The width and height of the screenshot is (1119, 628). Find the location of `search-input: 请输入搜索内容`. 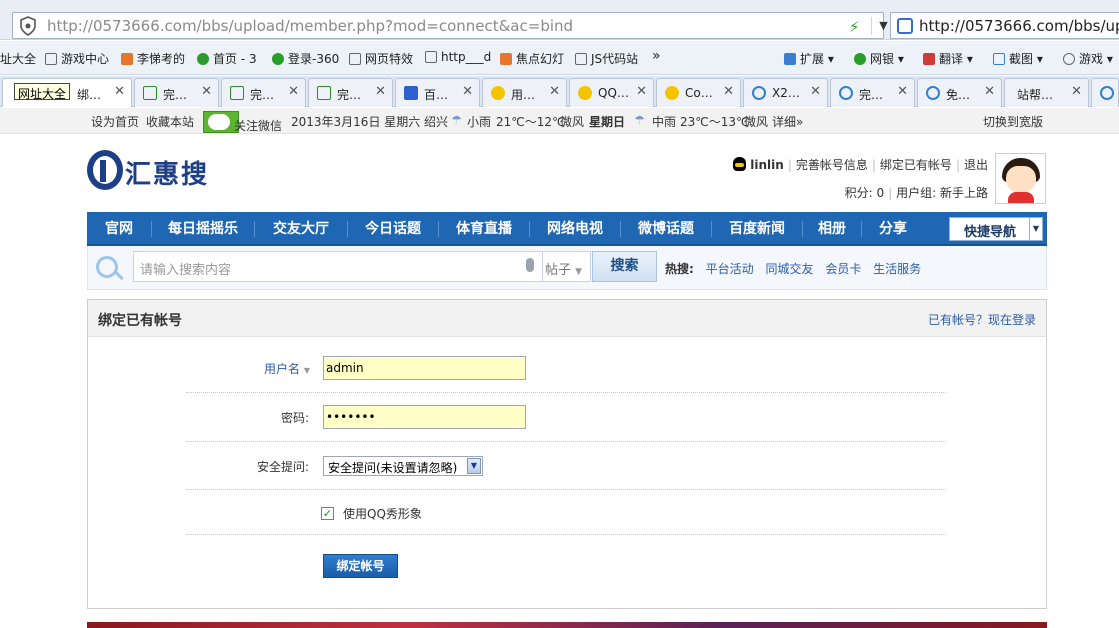

search-input: 请输入搜索内容 is located at coordinates (338, 266).